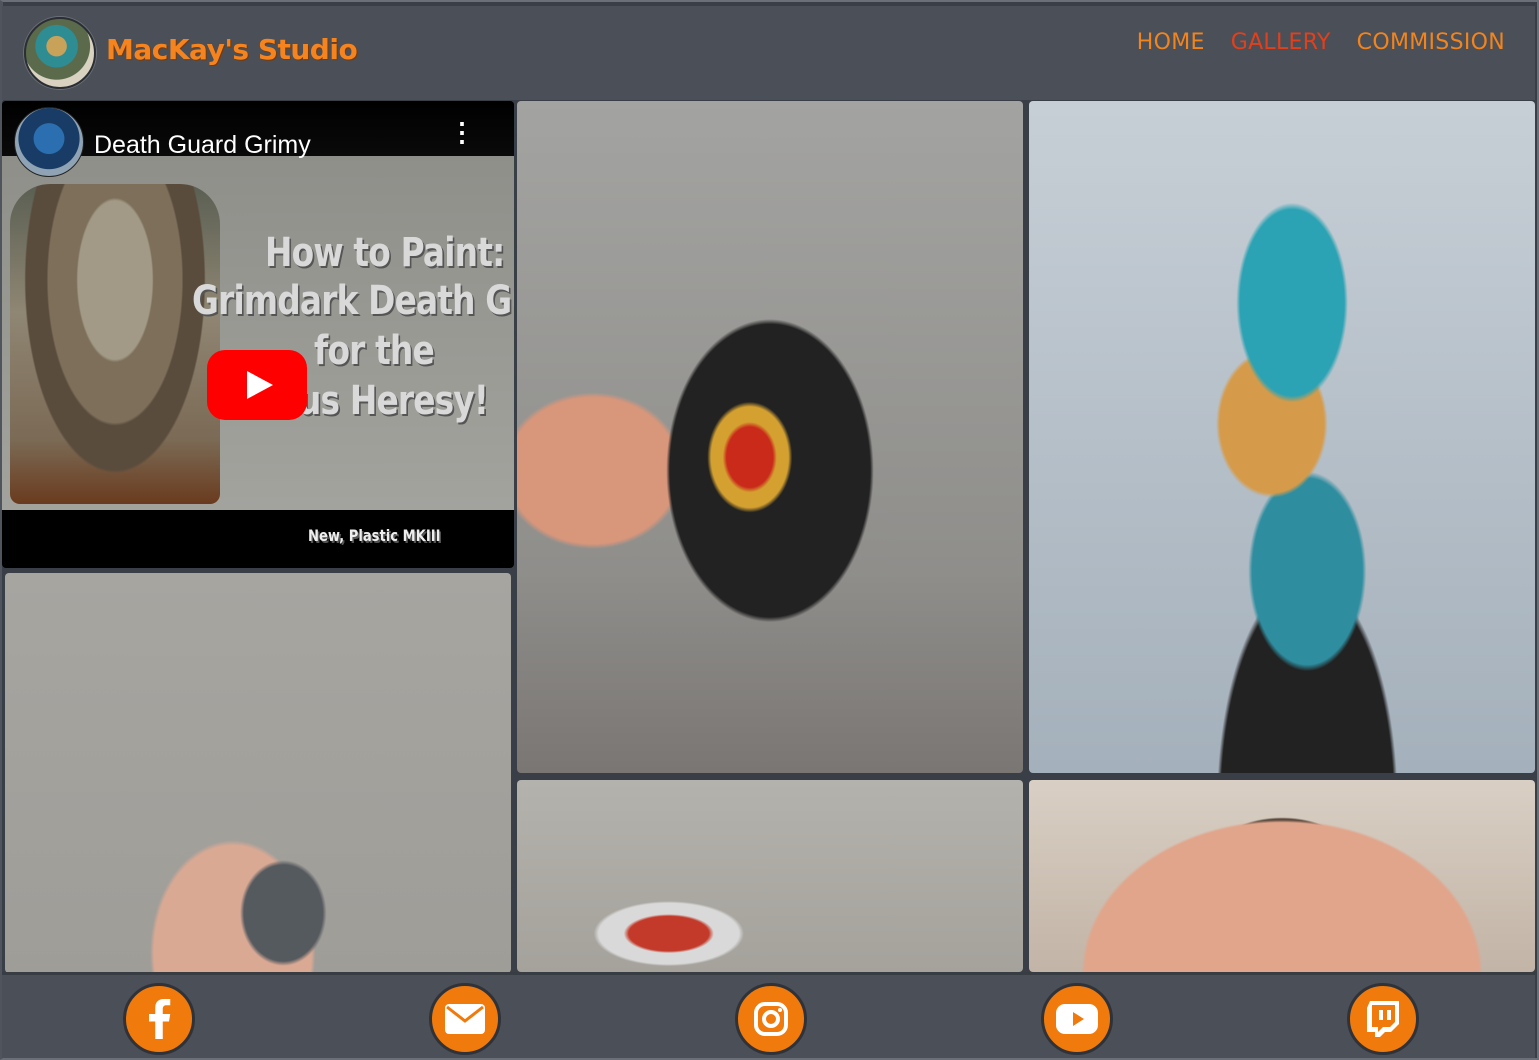 The height and width of the screenshot is (1060, 1539). Describe the element at coordinates (1281, 42) in the screenshot. I see `nav-gallery: GALLERY` at that location.